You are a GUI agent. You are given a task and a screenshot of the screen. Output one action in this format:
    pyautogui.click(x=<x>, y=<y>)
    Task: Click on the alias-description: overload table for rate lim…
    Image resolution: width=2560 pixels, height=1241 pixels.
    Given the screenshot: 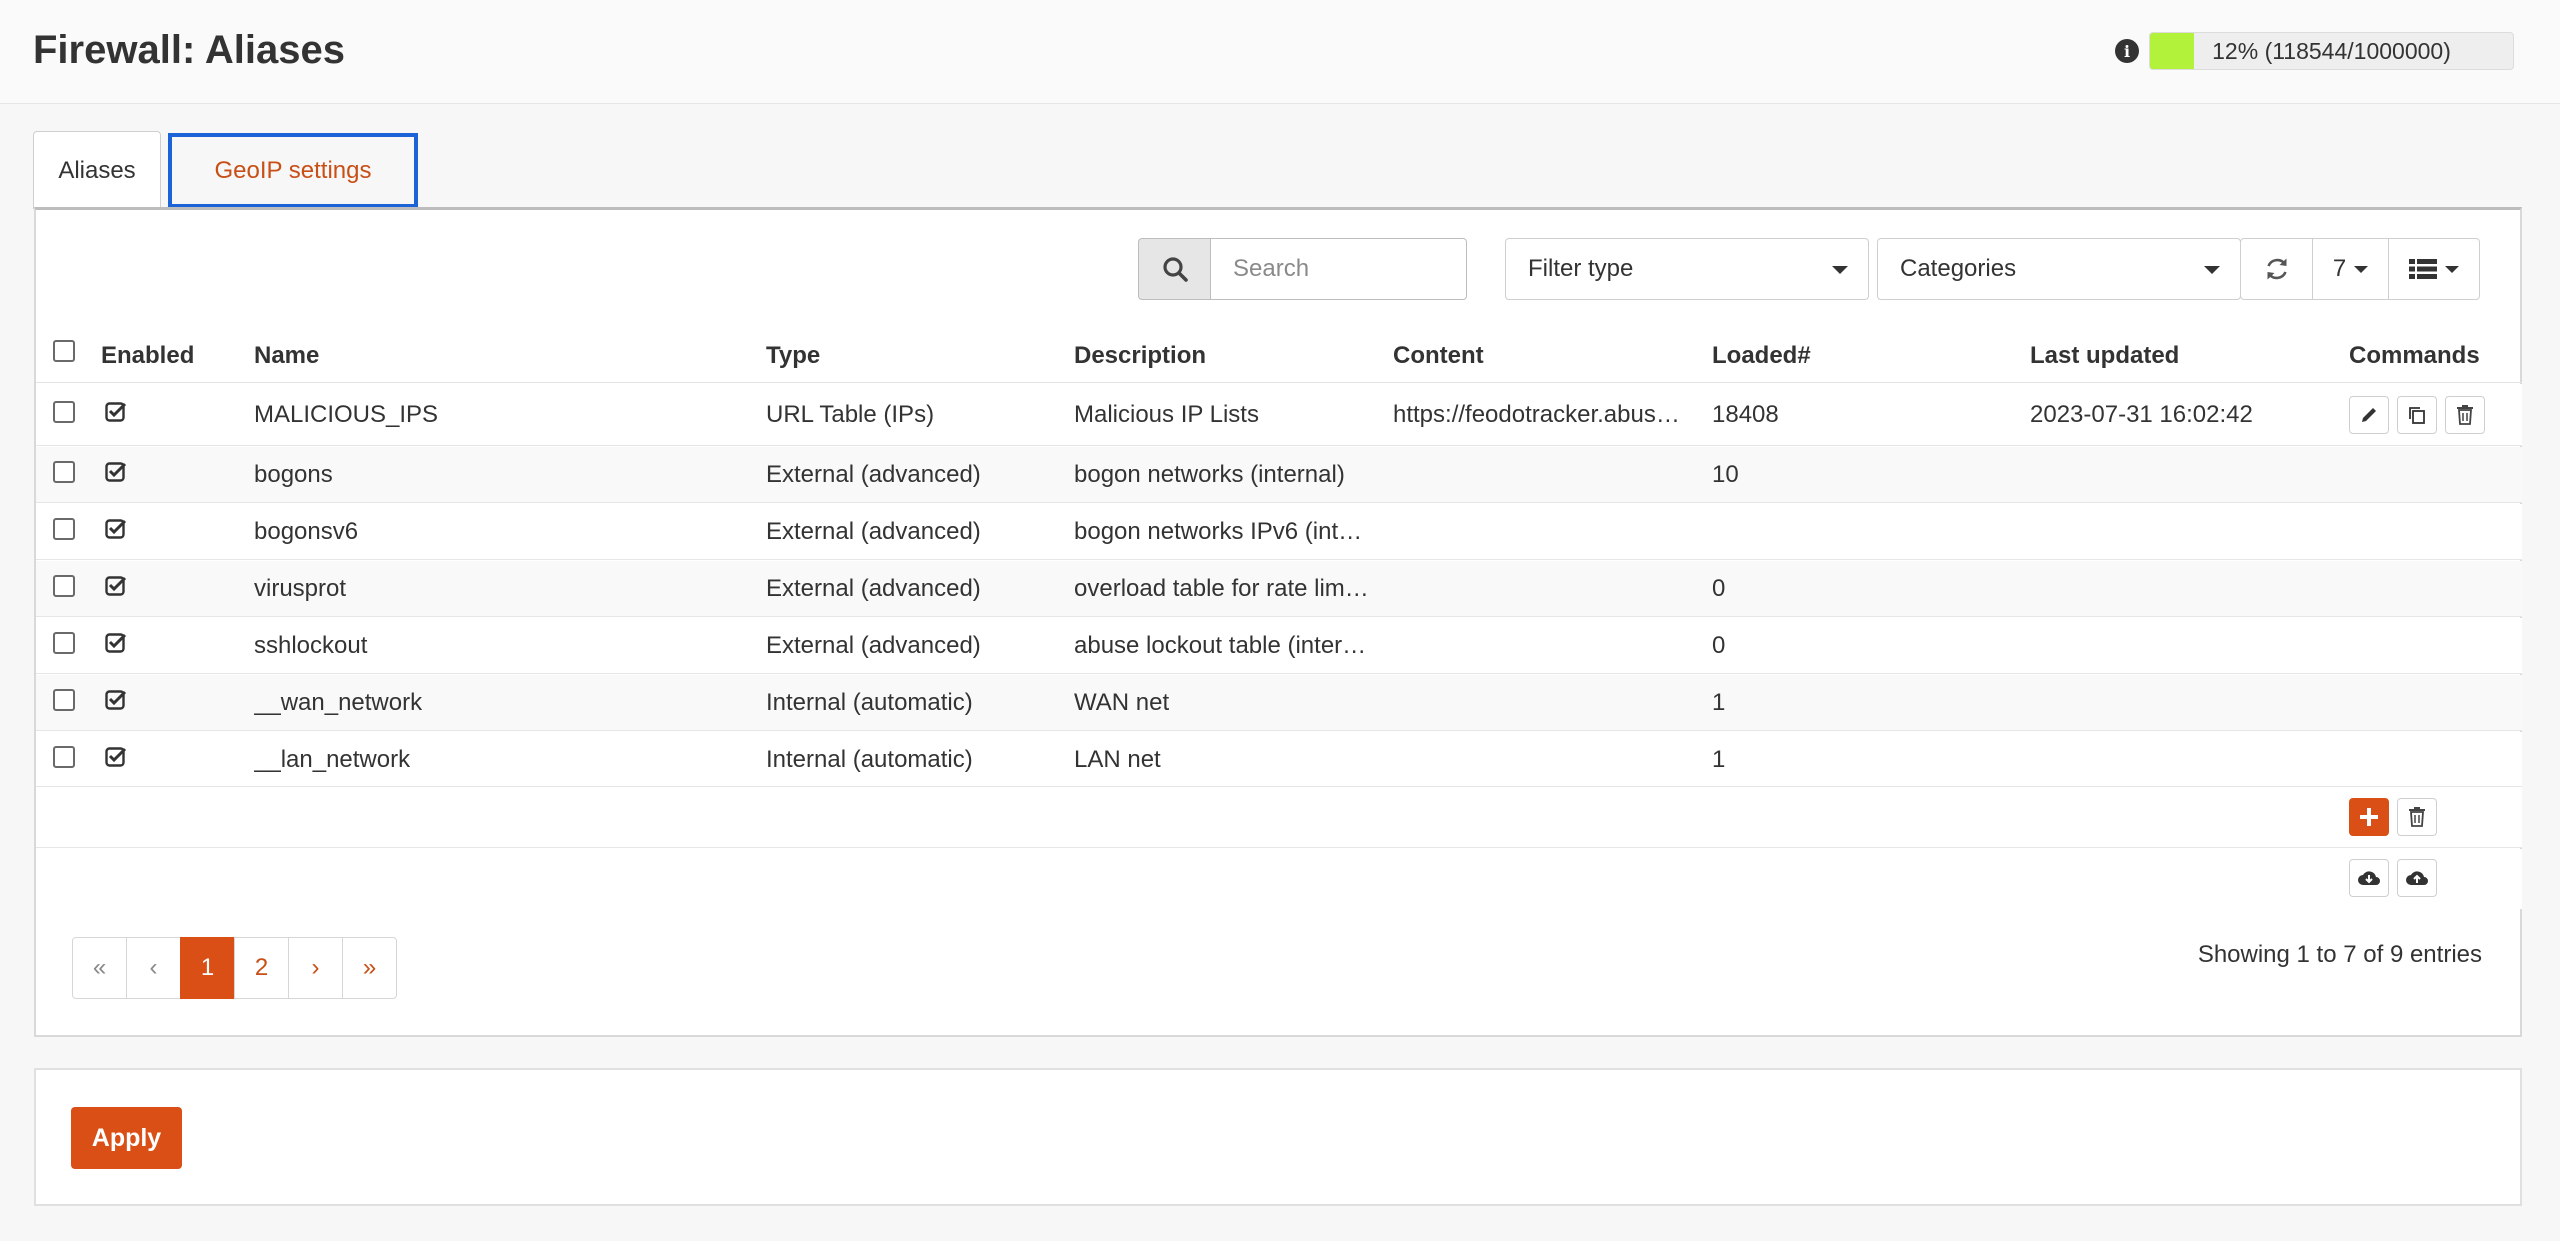 What is the action you would take?
    pyautogui.click(x=1221, y=588)
    